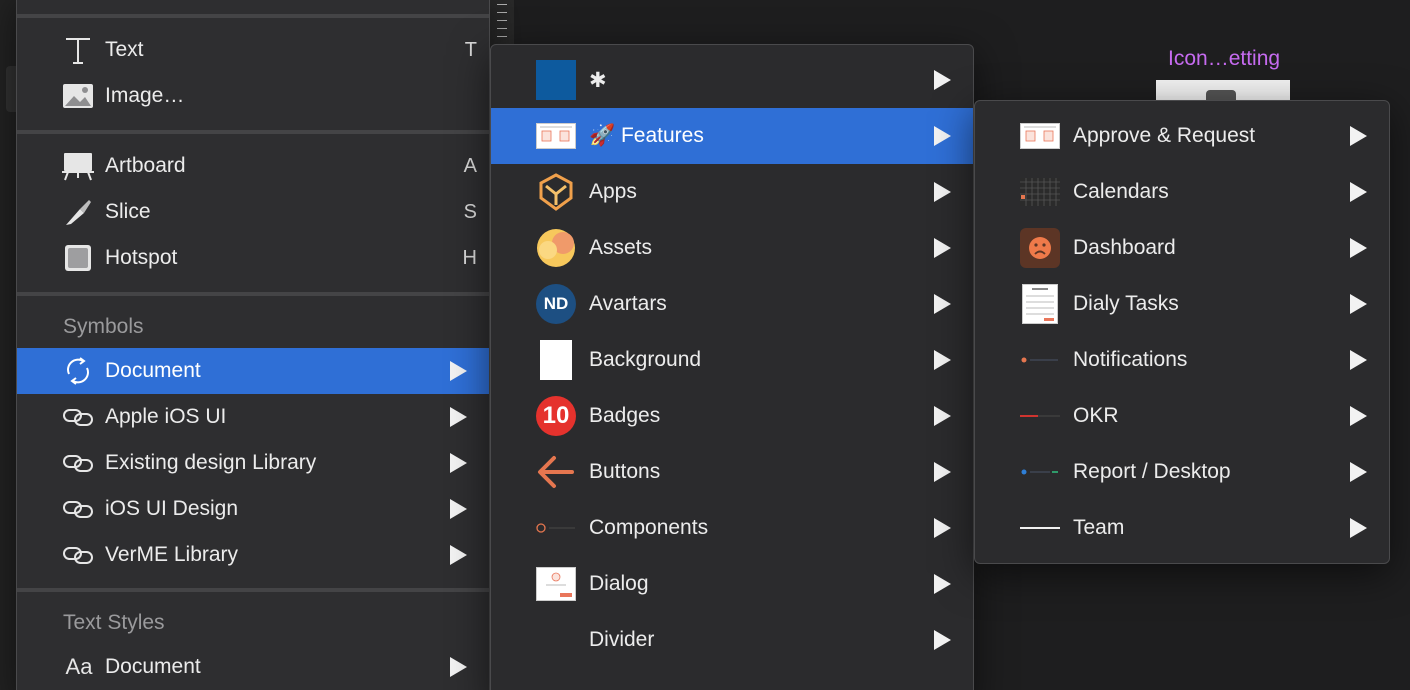  I want to click on menu-item-team: Team, so click(1182, 528).